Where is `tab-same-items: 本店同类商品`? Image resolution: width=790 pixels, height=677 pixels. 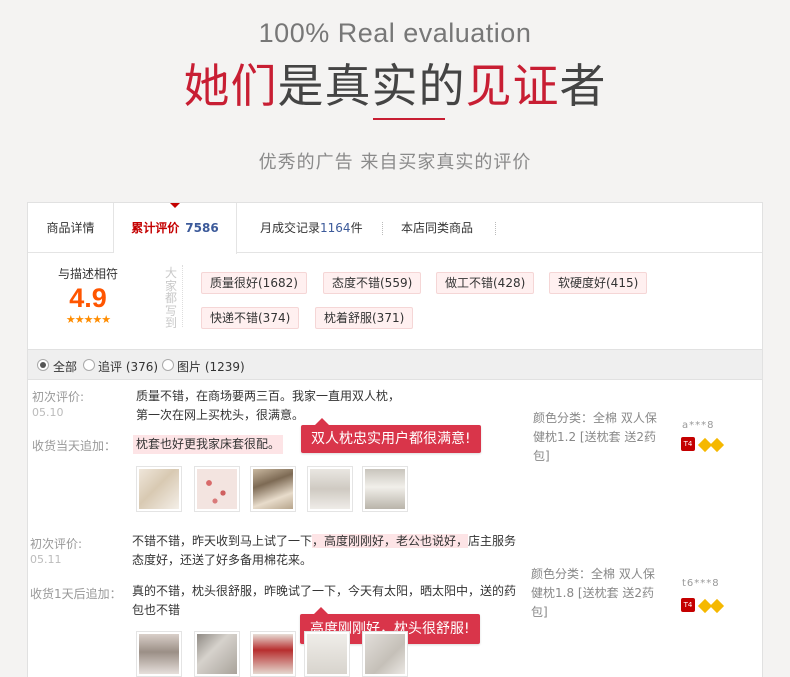 tab-same-items: 本店同类商品 is located at coordinates (437, 228).